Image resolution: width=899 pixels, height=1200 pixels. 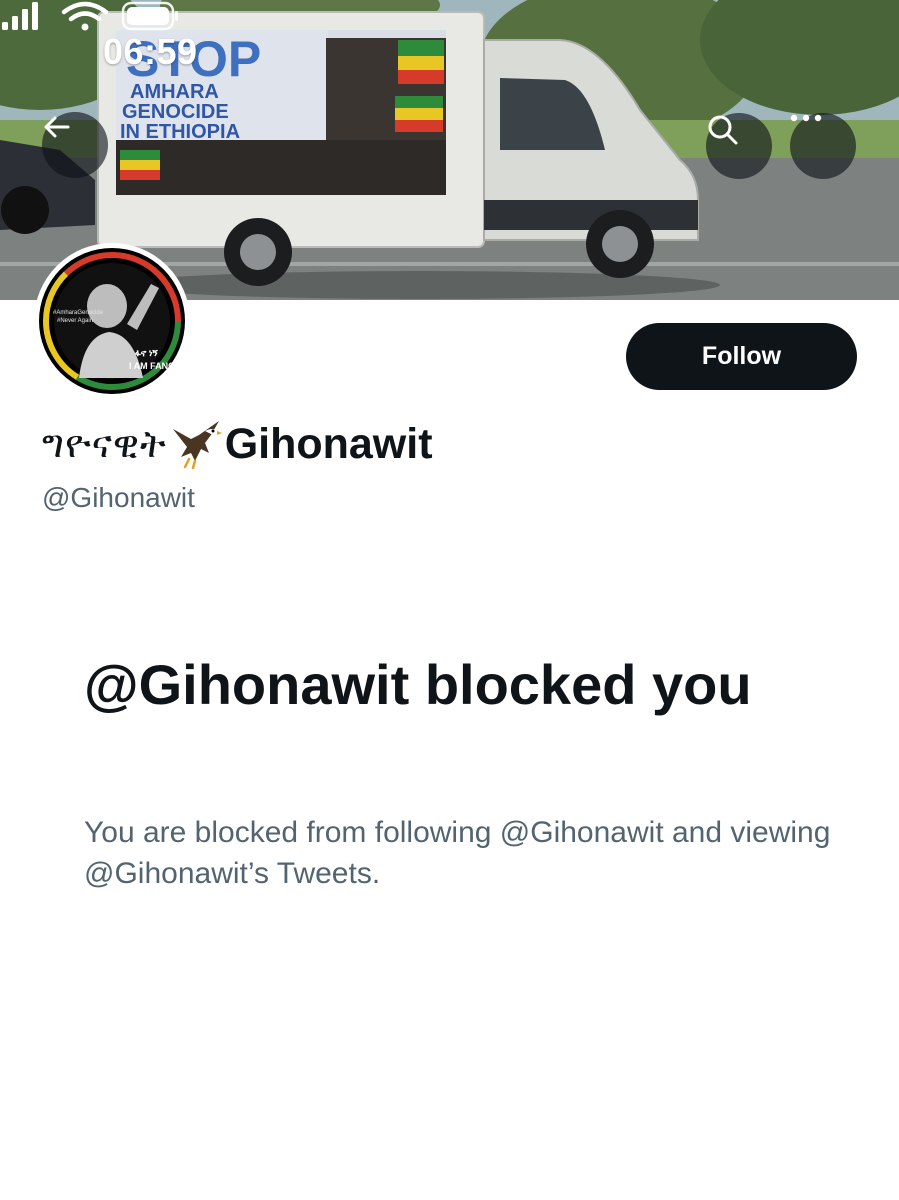 I want to click on more-horizontal-icon, so click(x=806, y=118).